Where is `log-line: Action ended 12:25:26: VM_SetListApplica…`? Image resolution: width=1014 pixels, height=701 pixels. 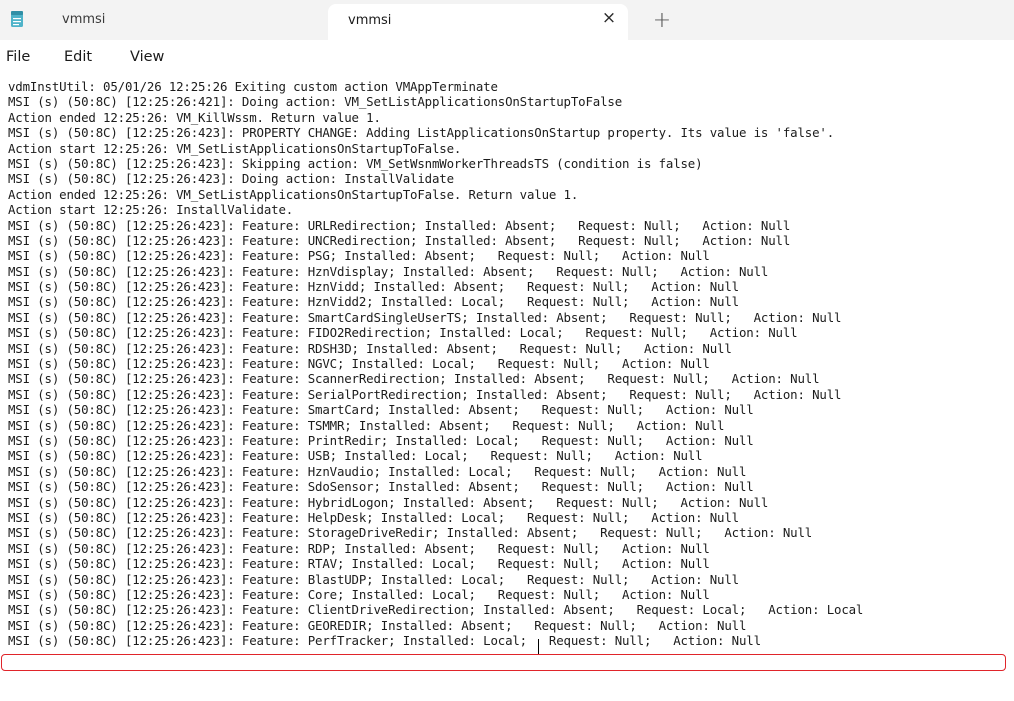
log-line: Action ended 12:25:26: VM_SetListApplica… is located at coordinates (293, 194).